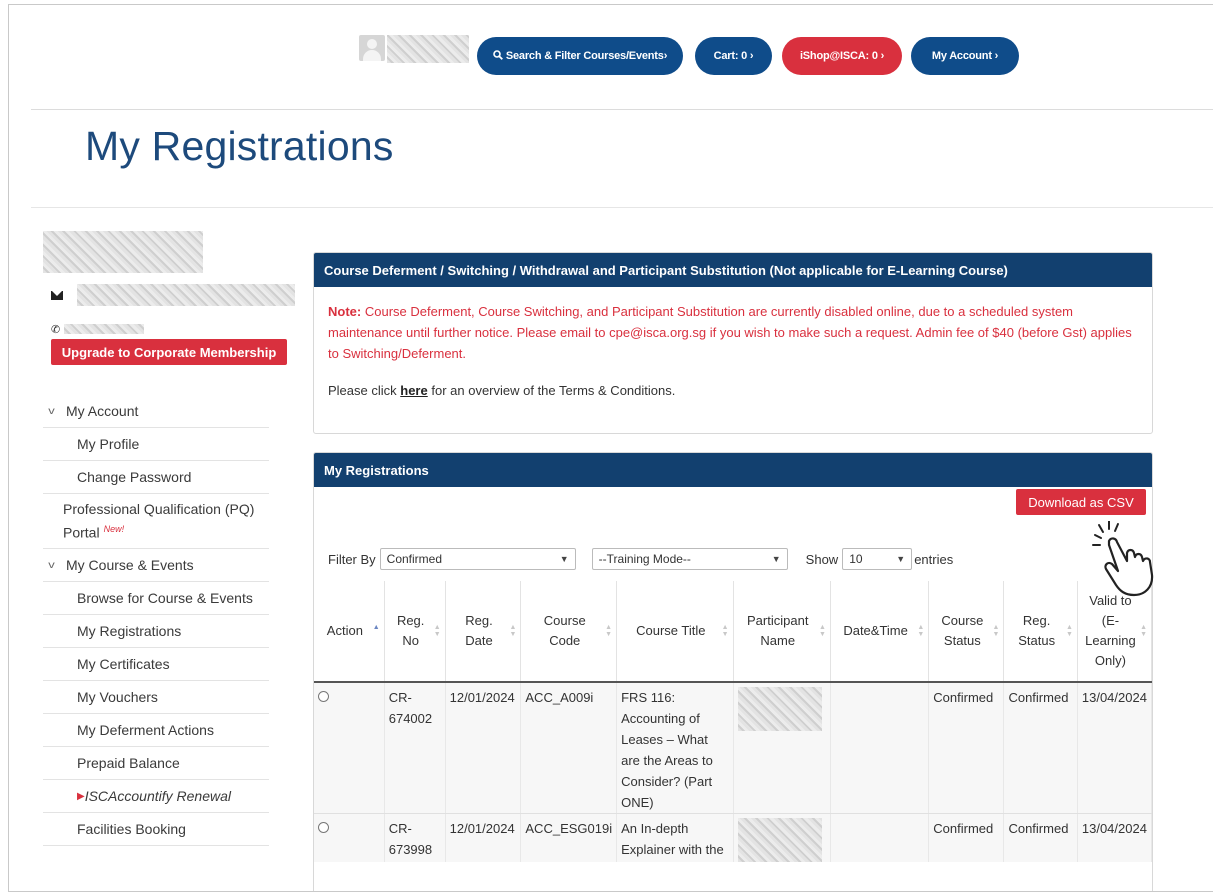 The image size is (1213, 892). Describe the element at coordinates (349, 632) in the screenshot. I see `column-header-action: Action ▲ ▼` at that location.